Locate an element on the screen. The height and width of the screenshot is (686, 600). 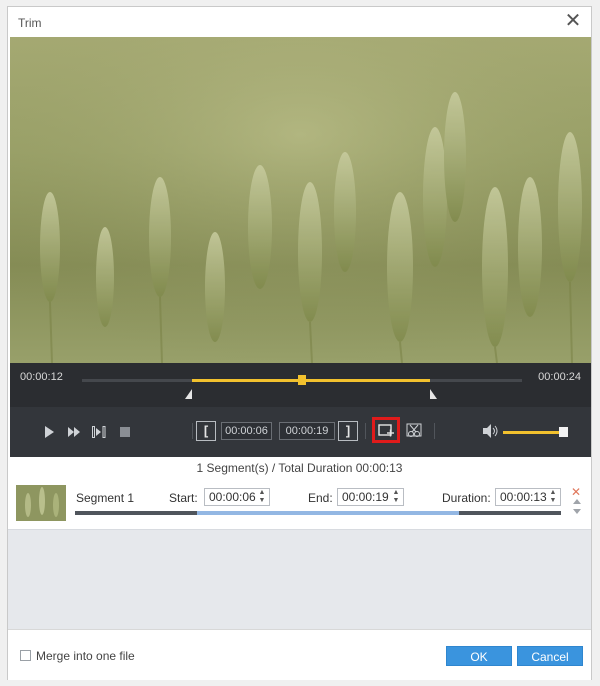
title-bar: Trim ✕ is located at coordinates (299, 22).